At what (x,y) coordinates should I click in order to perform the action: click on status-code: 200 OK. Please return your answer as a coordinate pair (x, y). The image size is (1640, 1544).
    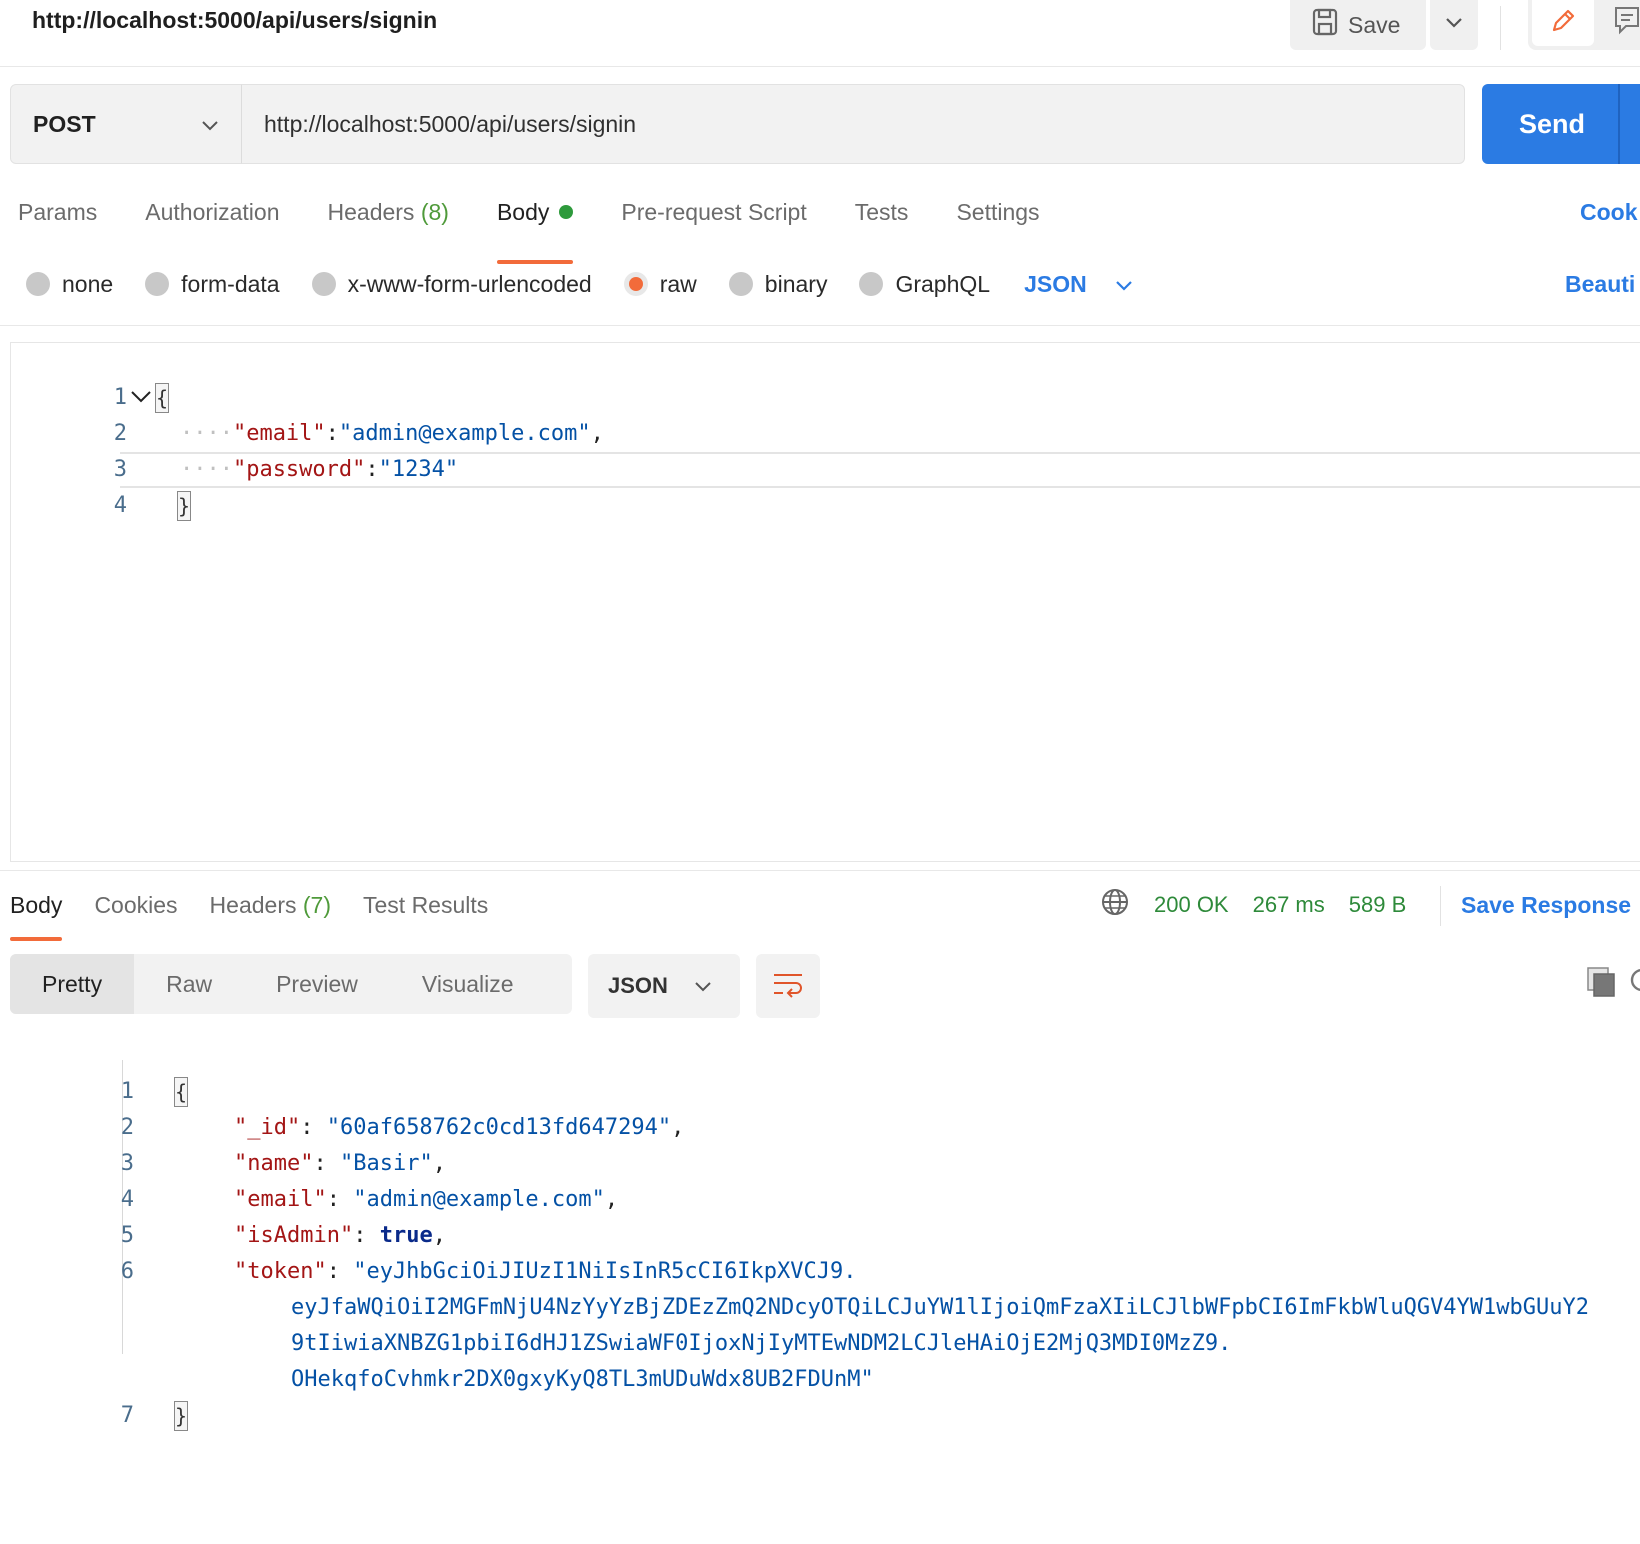
    Looking at the image, I should click on (1191, 905).